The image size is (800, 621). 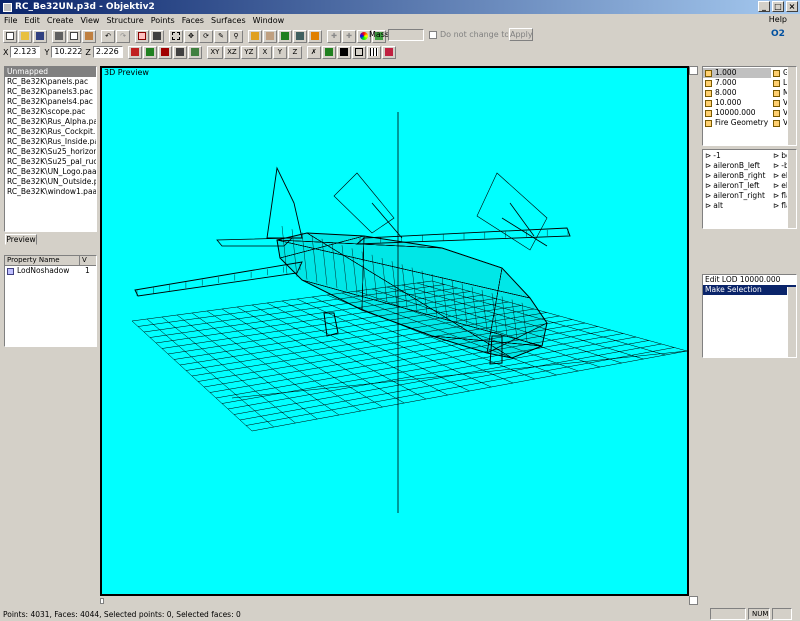 I want to click on view-xz-button: XZ, so click(x=231, y=52).